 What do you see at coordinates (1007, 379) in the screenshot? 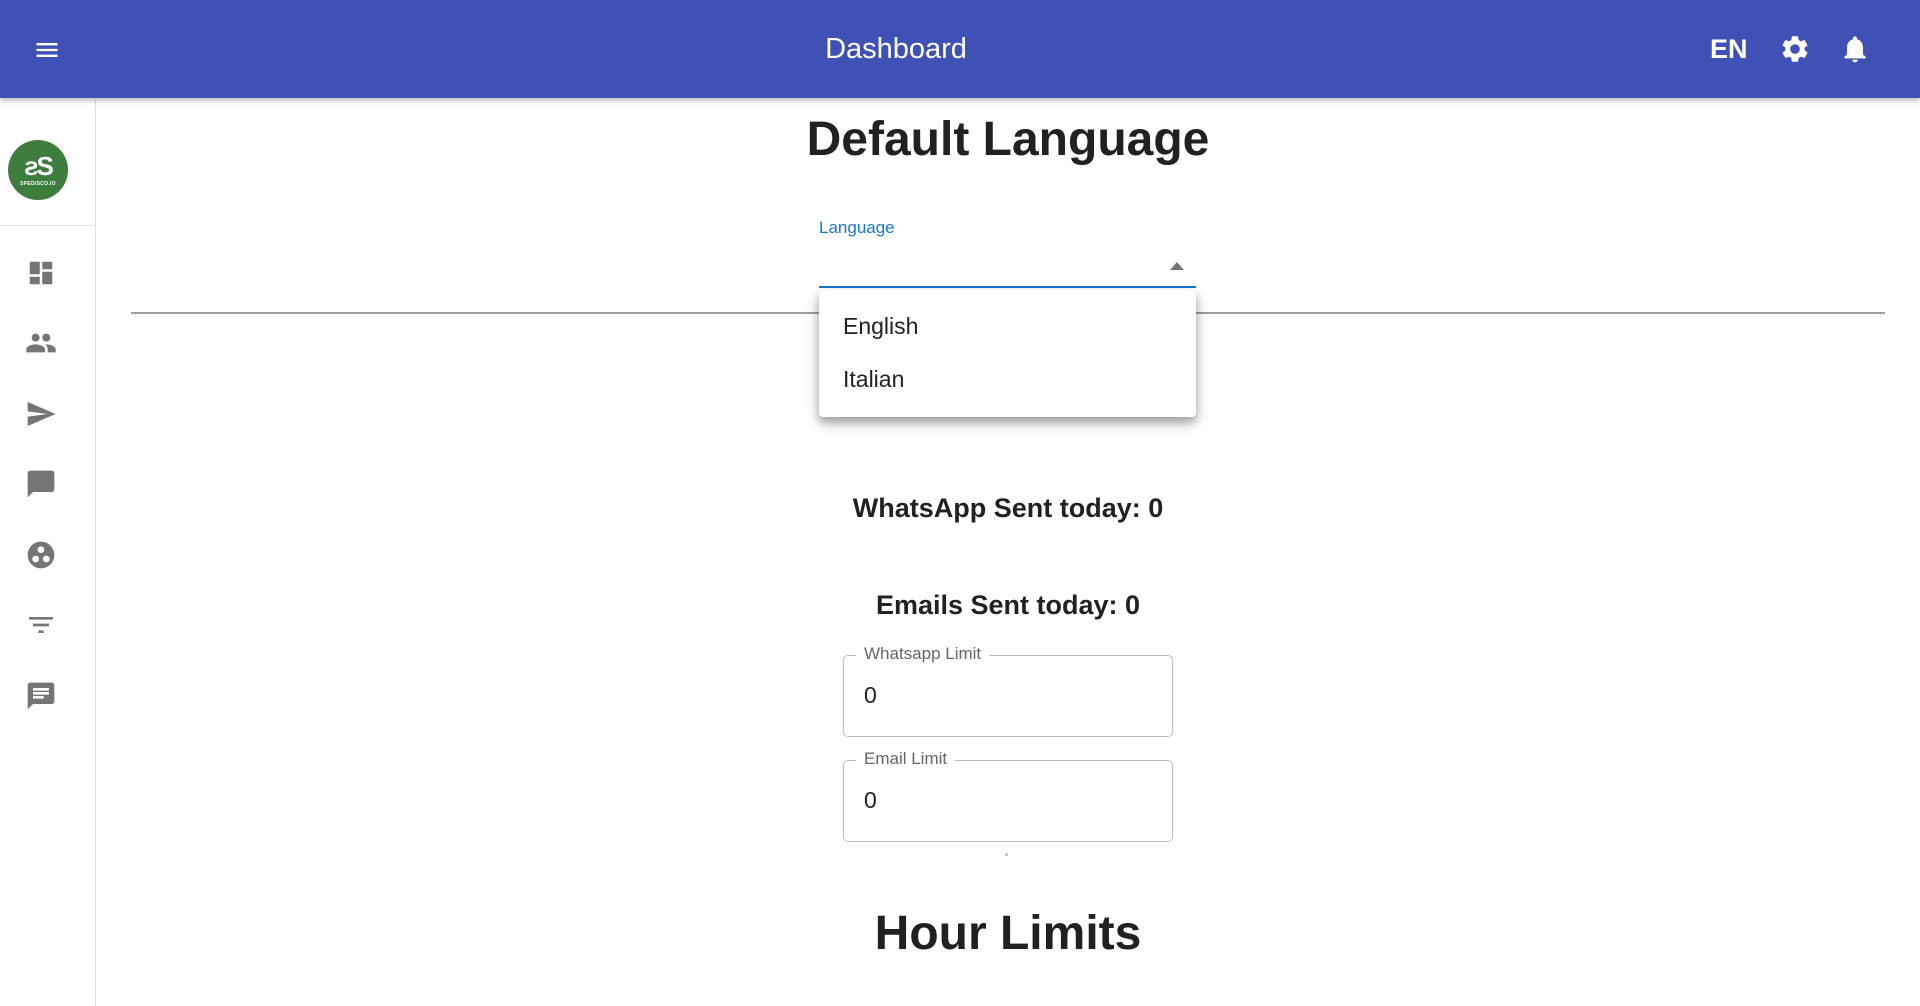
I see `language-option-italian: Italian` at bounding box center [1007, 379].